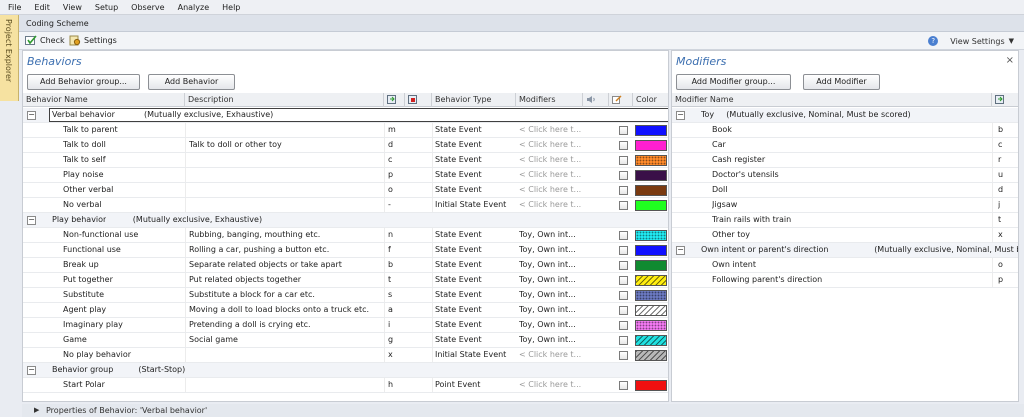 The width and height of the screenshot is (1024, 417). I want to click on menu-item-analyze: Analyze, so click(194, 7).